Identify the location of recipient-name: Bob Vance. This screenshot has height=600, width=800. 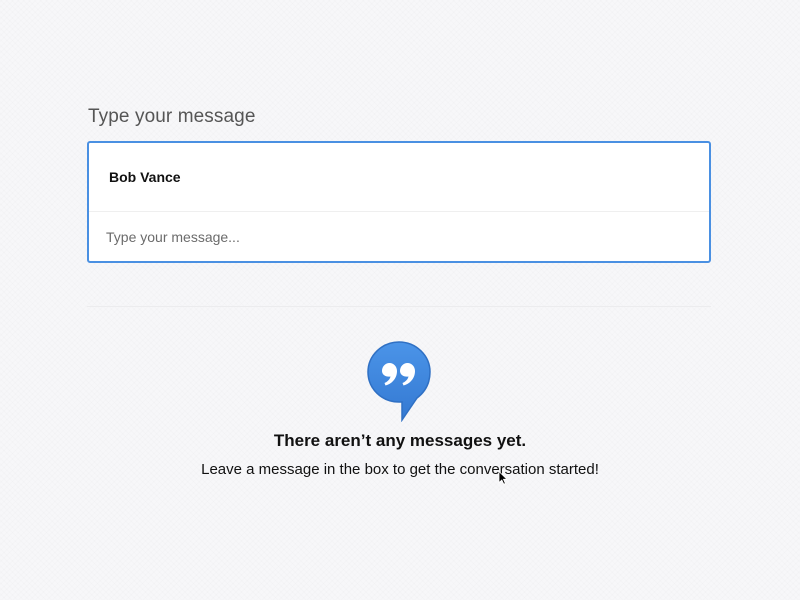
(399, 177).